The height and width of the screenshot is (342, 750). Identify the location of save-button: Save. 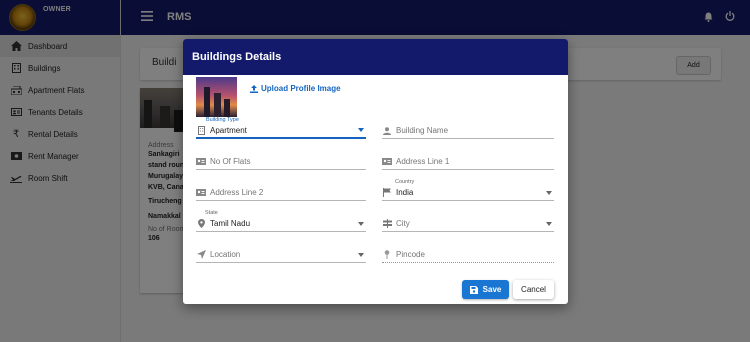
(485, 289).